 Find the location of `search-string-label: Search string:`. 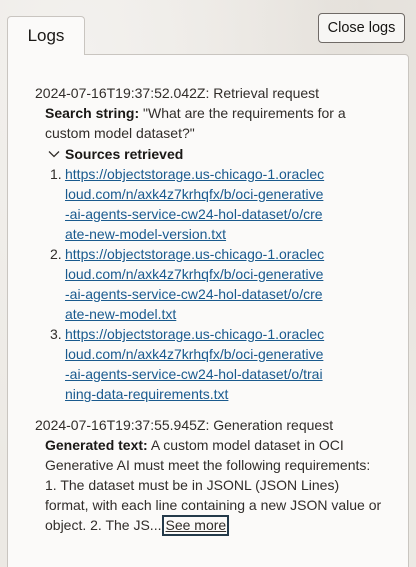

search-string-label: Search string: is located at coordinates (92, 113).